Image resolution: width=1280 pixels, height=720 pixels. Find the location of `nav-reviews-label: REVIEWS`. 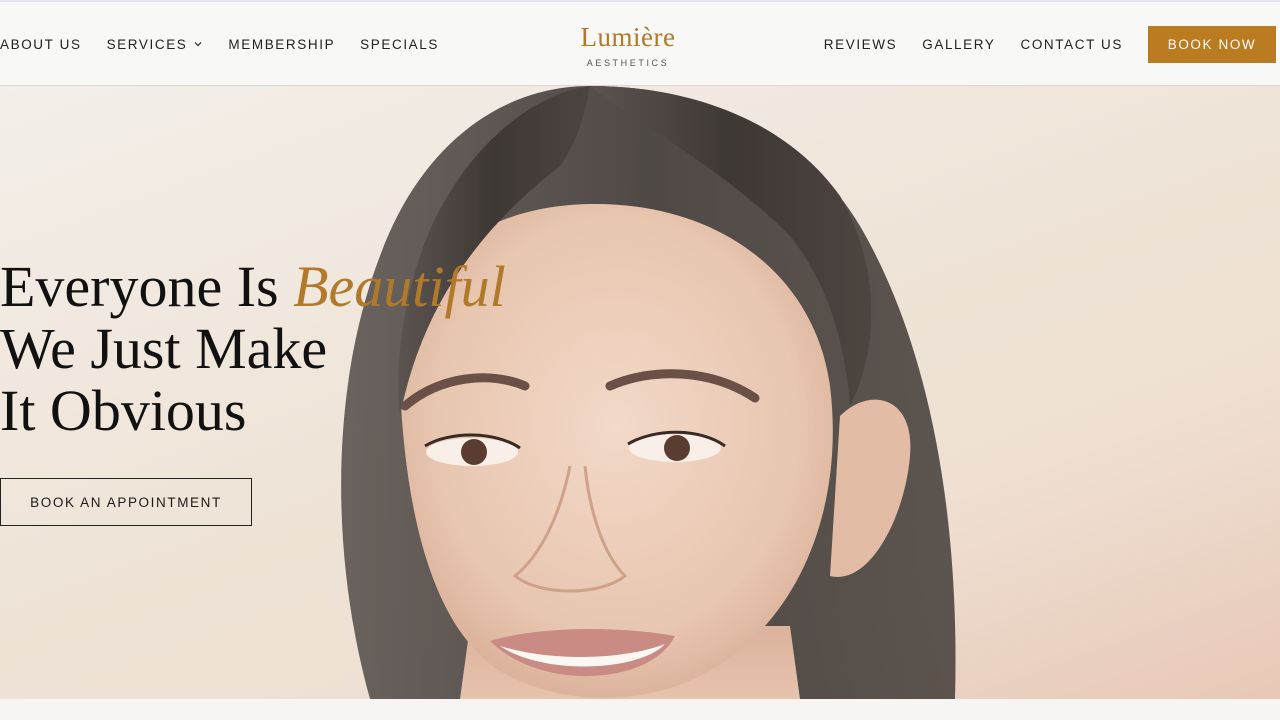

nav-reviews-label: REVIEWS is located at coordinates (860, 44).